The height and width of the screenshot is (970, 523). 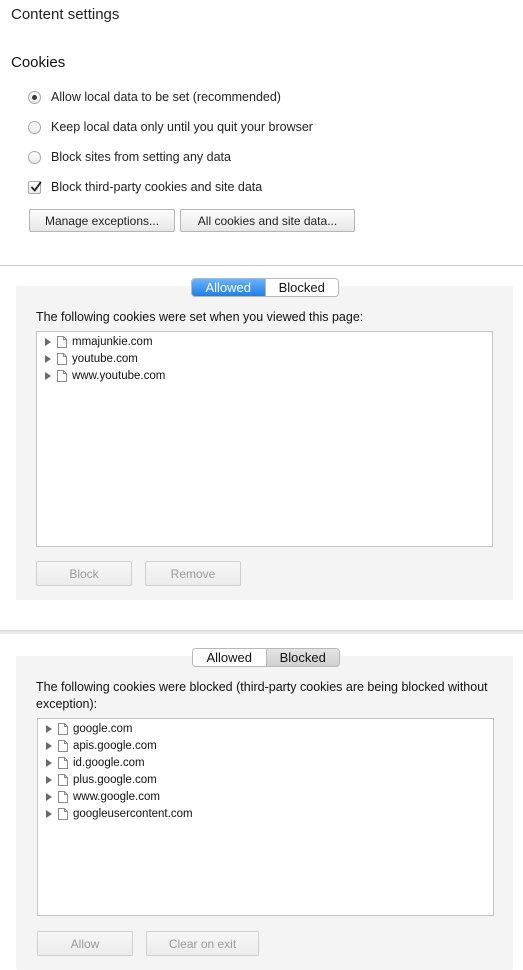 What do you see at coordinates (133, 813) in the screenshot?
I see `tree-item-label: googleusercontent.com` at bounding box center [133, 813].